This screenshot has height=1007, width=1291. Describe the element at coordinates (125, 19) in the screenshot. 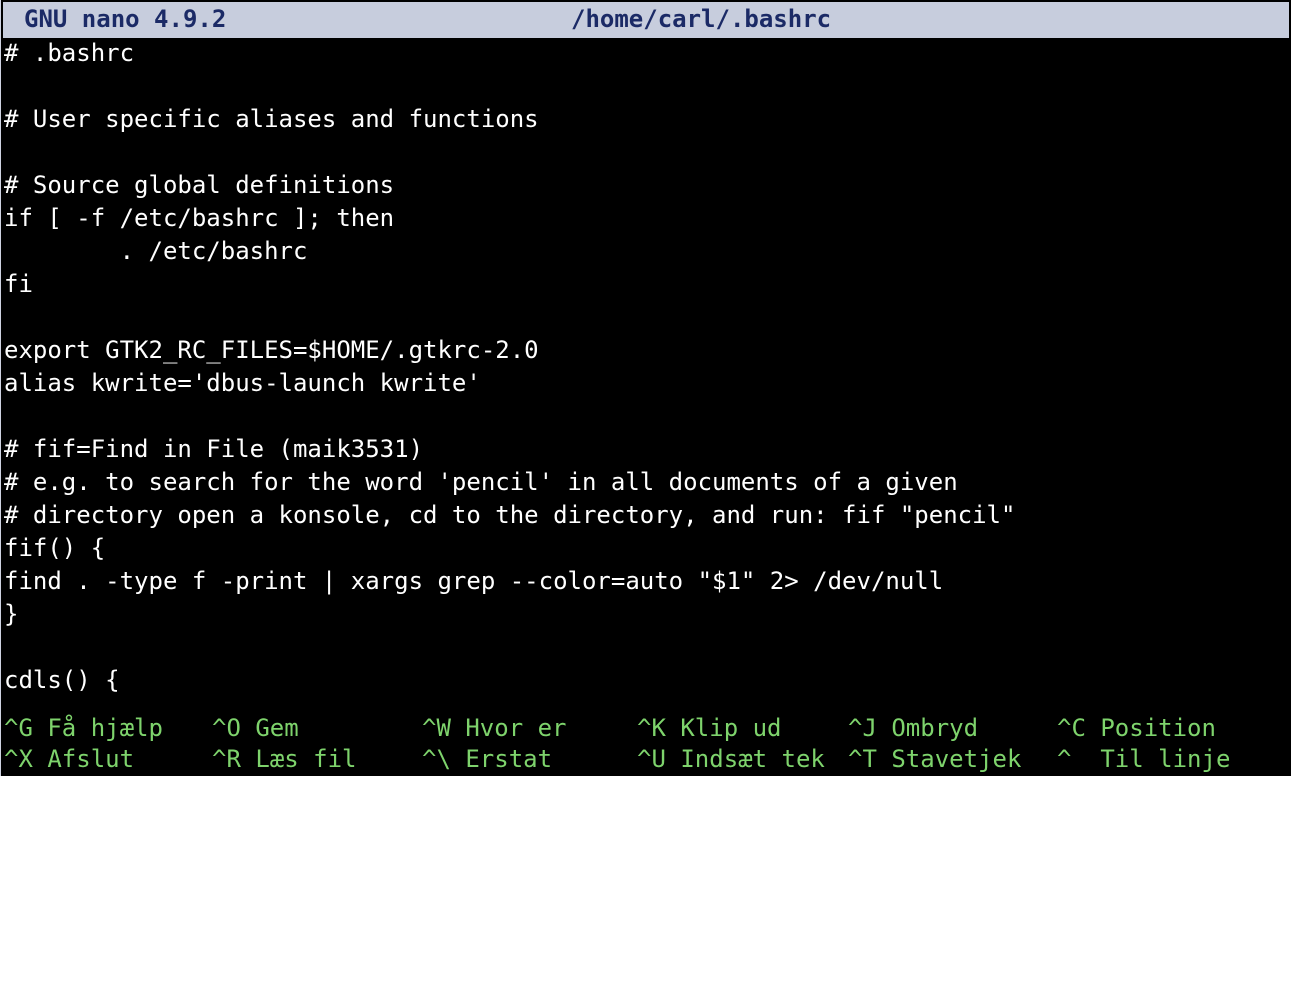

I see `app-version-label: GNU nano 4.9.2` at that location.